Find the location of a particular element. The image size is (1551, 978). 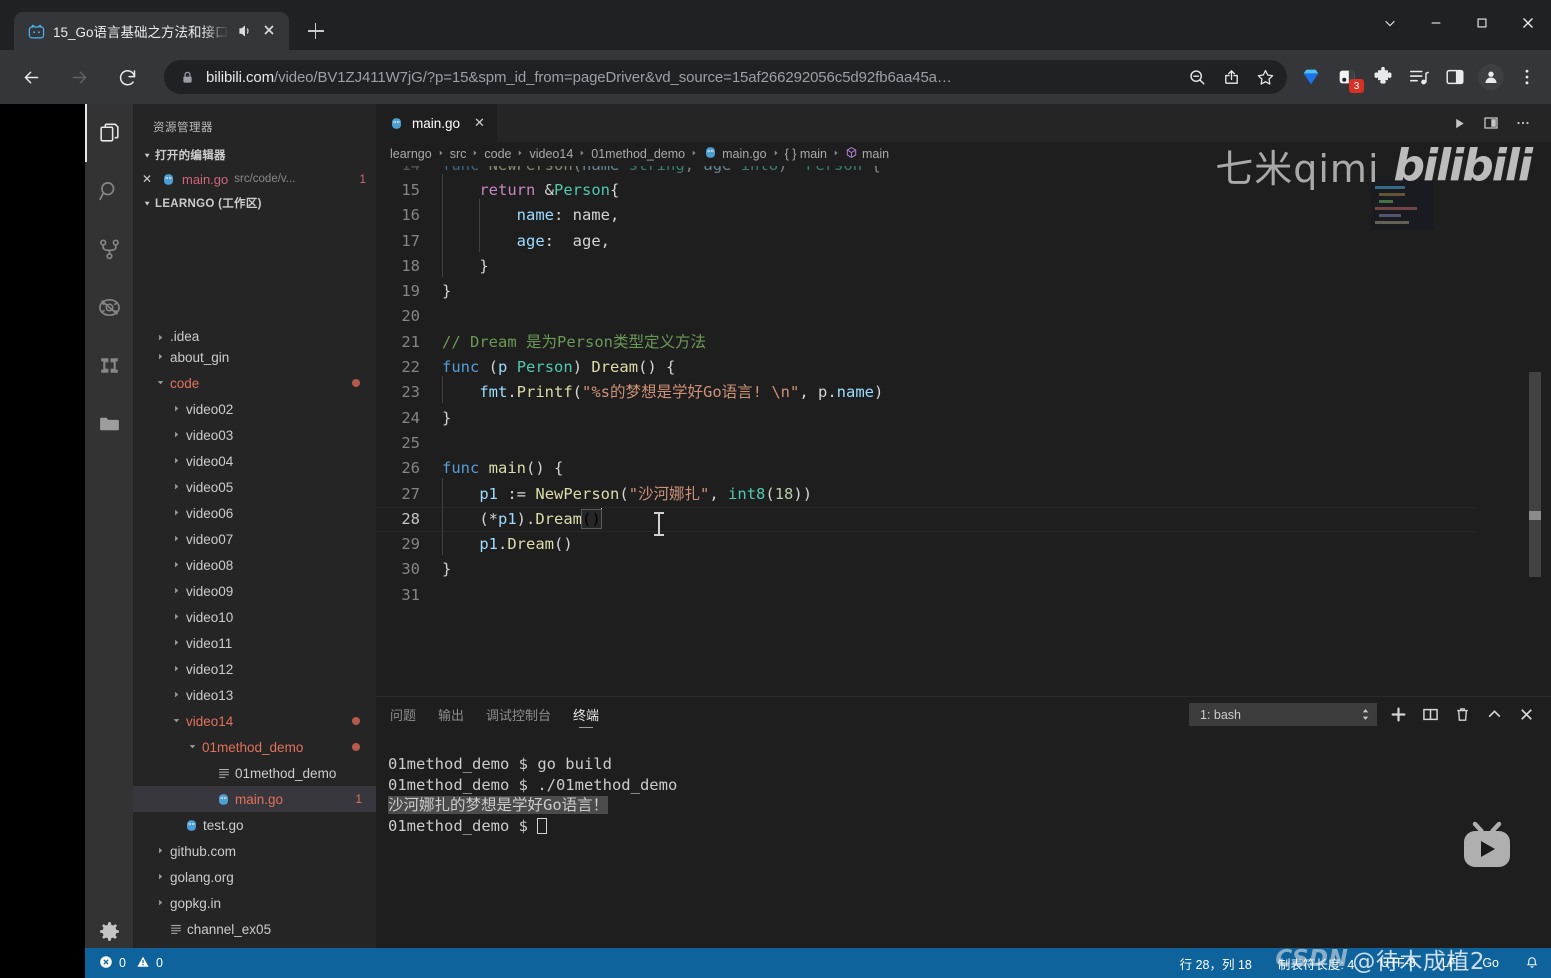

breadcrumb-item-main: main is located at coordinates (867, 154).